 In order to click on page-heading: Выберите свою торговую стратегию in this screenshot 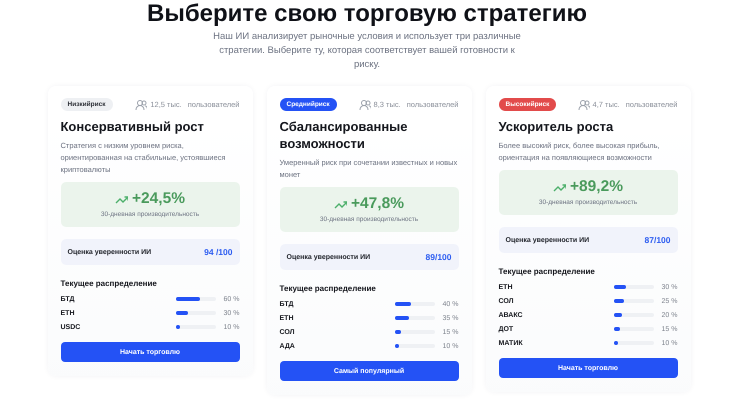, I will do `click(367, 14)`.